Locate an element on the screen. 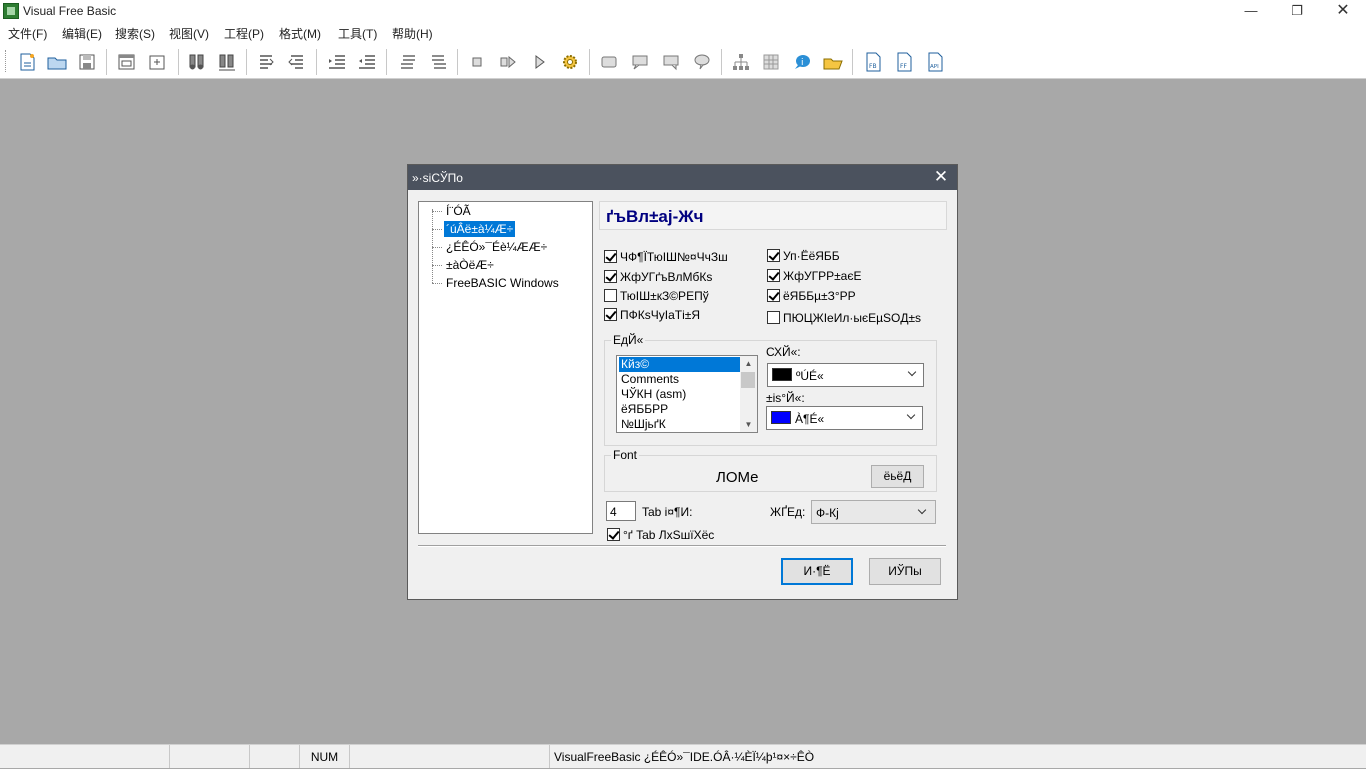  tree-item-freebasic-windows: FreeBASIC Windows is located at coordinates (512, 283).